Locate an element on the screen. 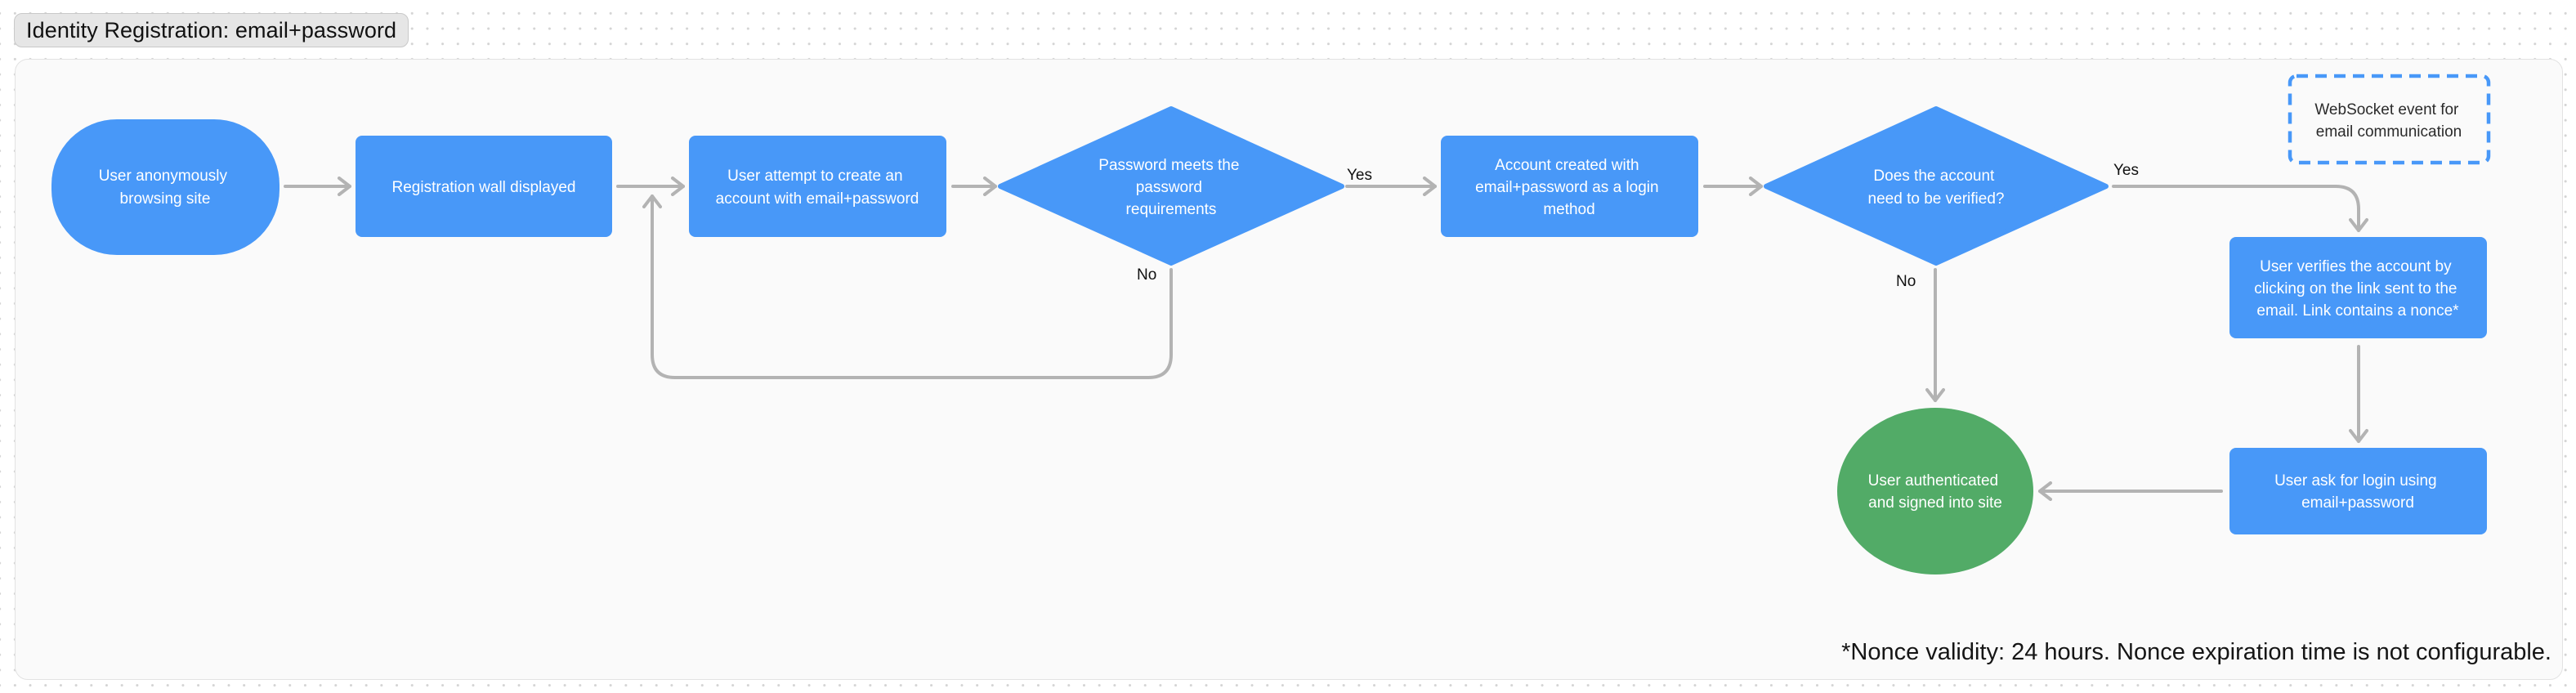  node-registration-wall: Registration wall displayed is located at coordinates (484, 186).